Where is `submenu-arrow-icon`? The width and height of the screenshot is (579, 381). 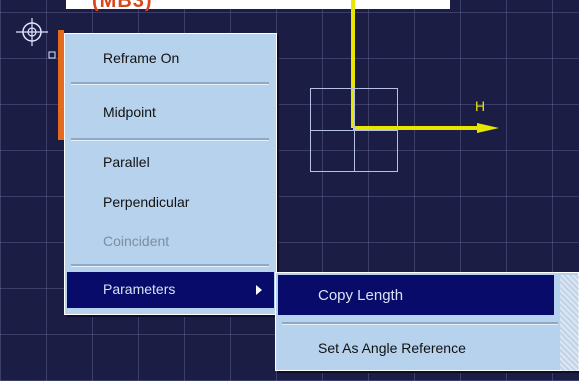
submenu-arrow-icon is located at coordinates (259, 290).